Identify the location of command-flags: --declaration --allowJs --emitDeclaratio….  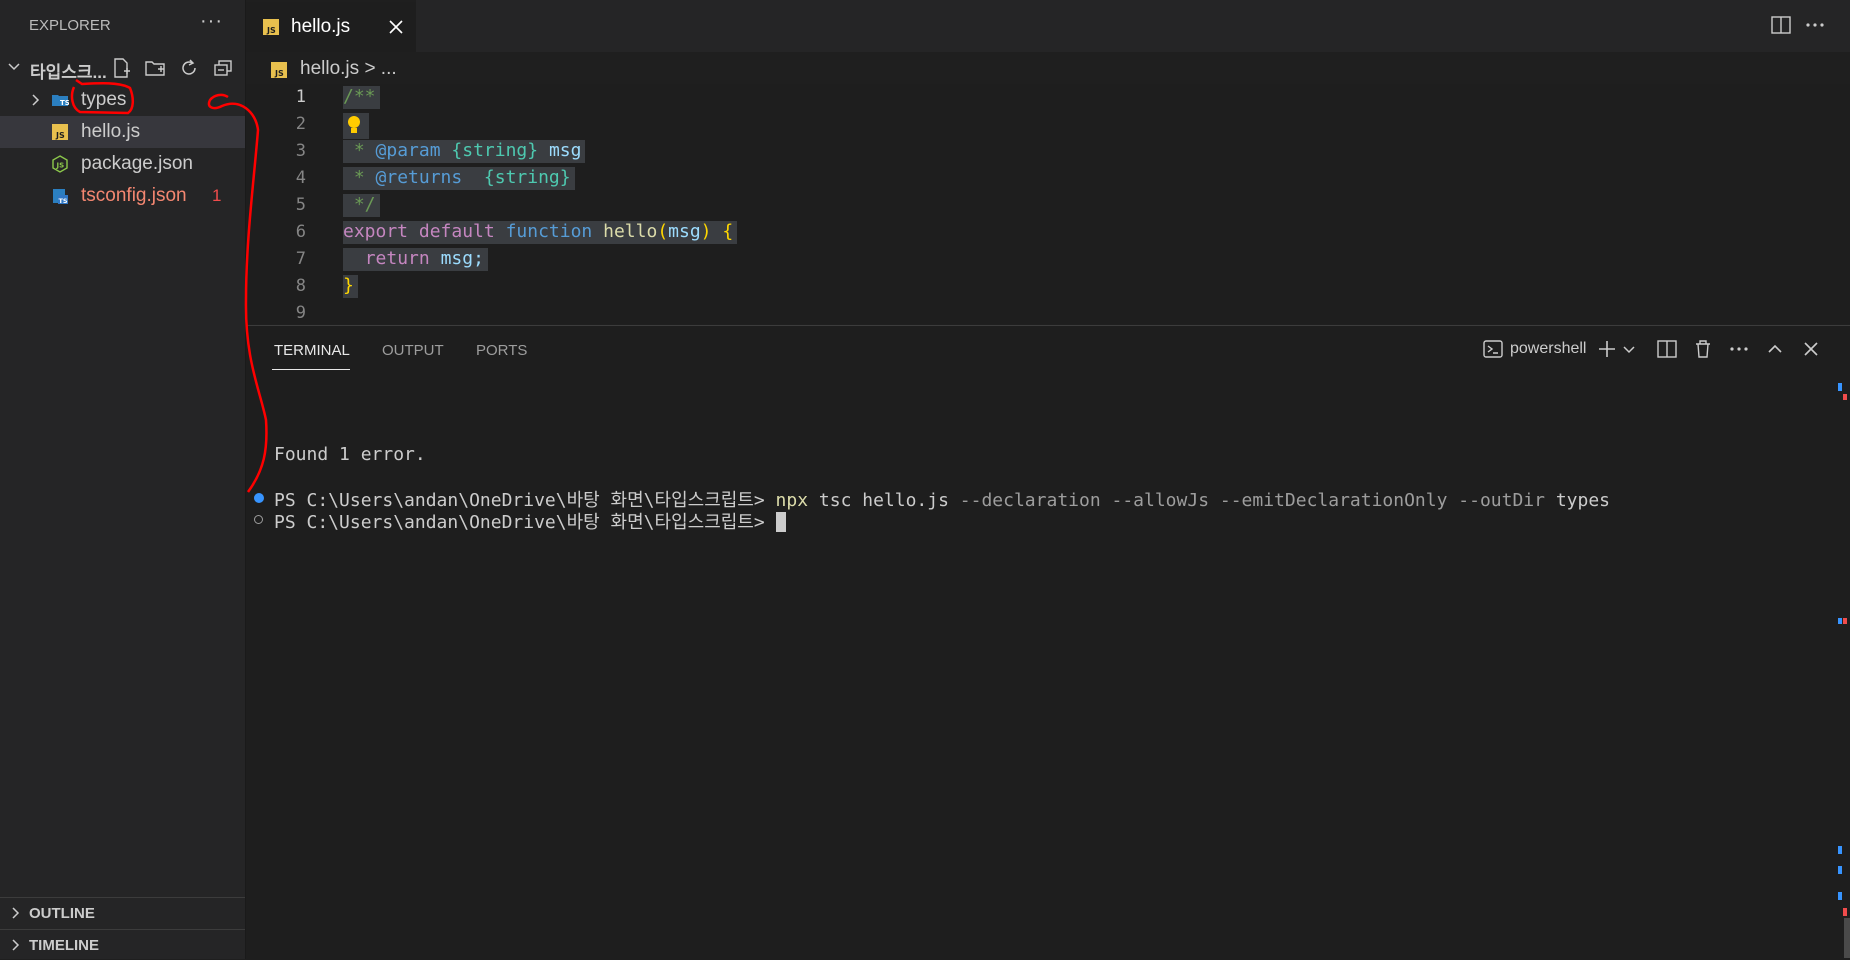
(1252, 500).